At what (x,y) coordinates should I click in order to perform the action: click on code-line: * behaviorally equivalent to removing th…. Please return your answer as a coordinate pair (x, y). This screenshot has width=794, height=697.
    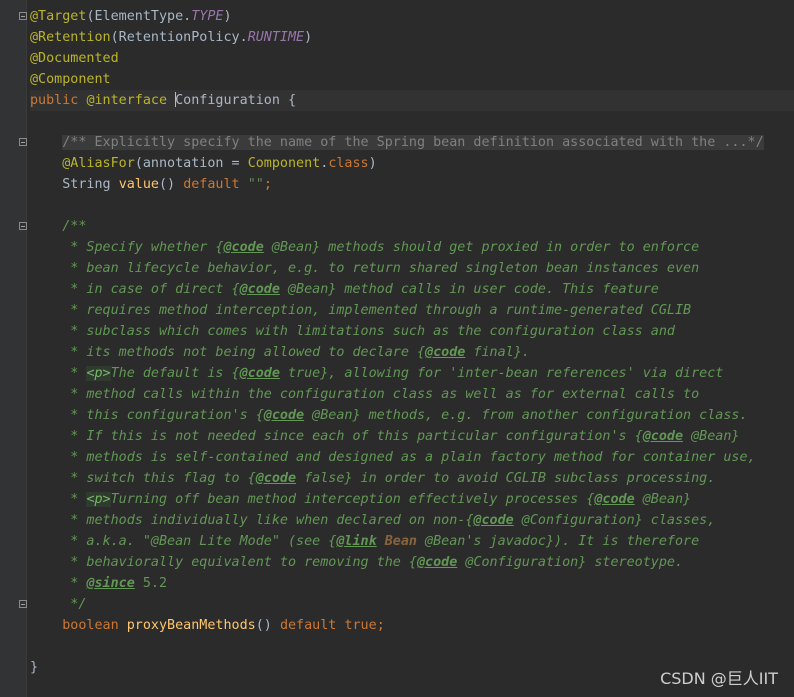
    Looking at the image, I should click on (412, 562).